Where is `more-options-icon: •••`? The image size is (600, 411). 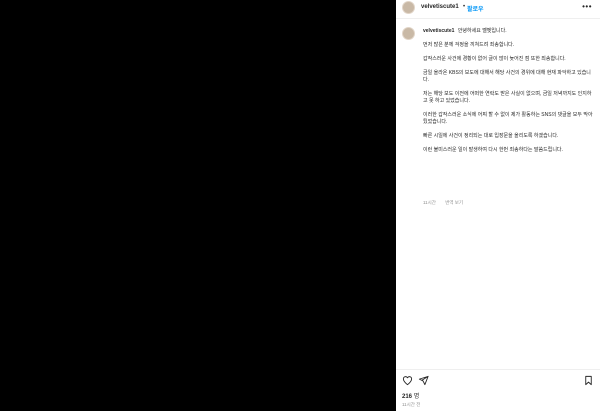
more-options-icon: ••• is located at coordinates (587, 6).